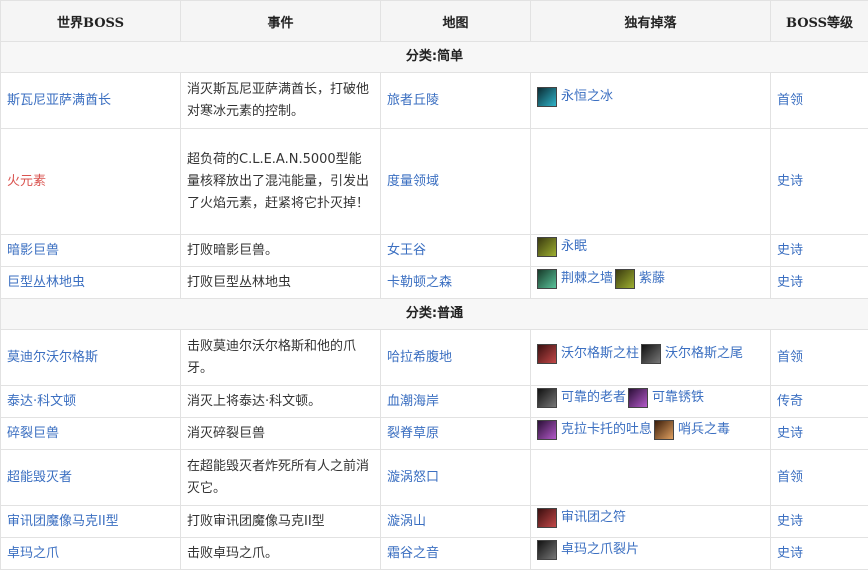 The height and width of the screenshot is (573, 868). I want to click on loot-item-link: 沃尔格斯之柱, so click(588, 354).